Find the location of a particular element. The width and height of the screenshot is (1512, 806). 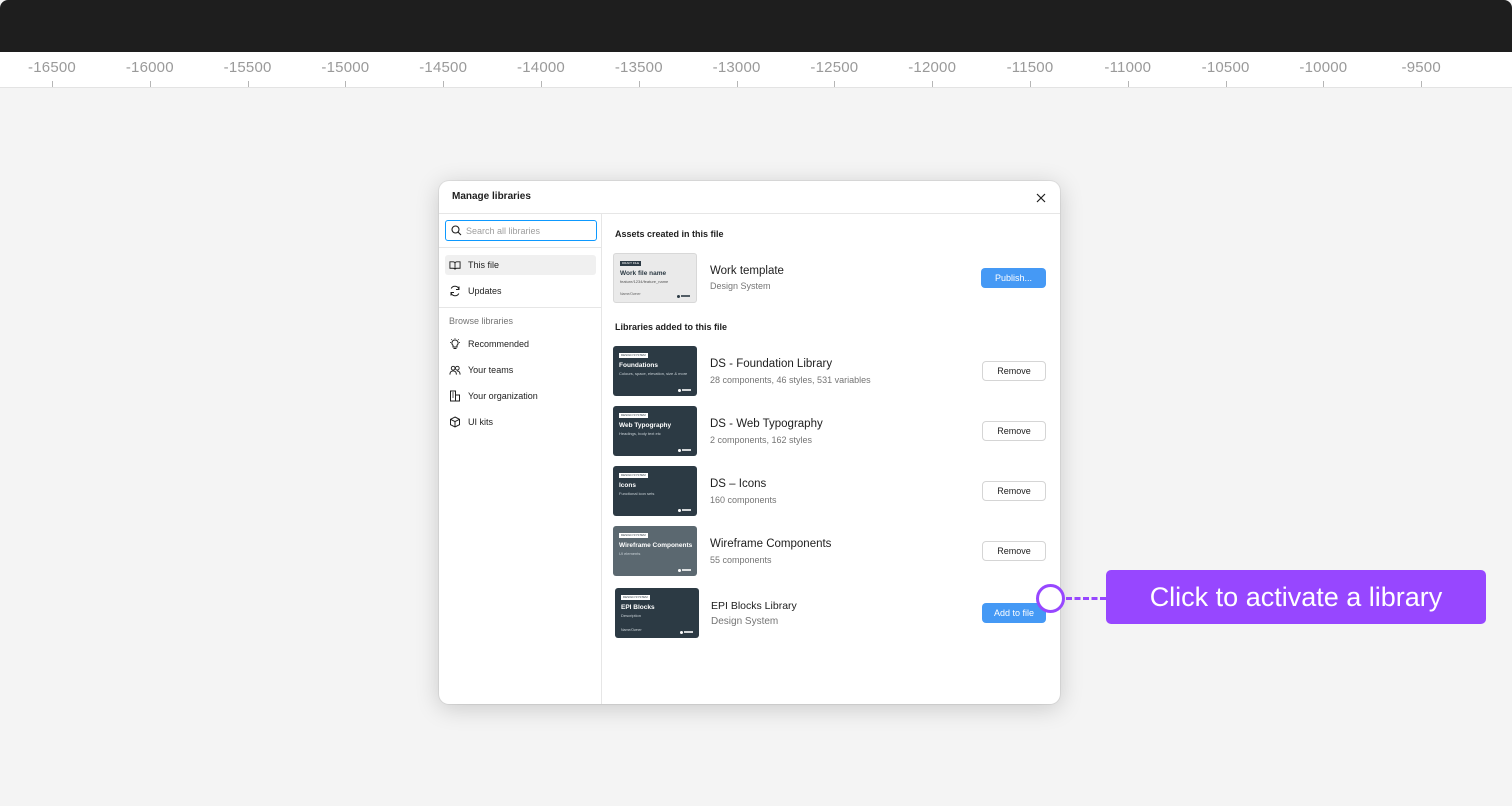

library-name: Work template is located at coordinates (747, 271).